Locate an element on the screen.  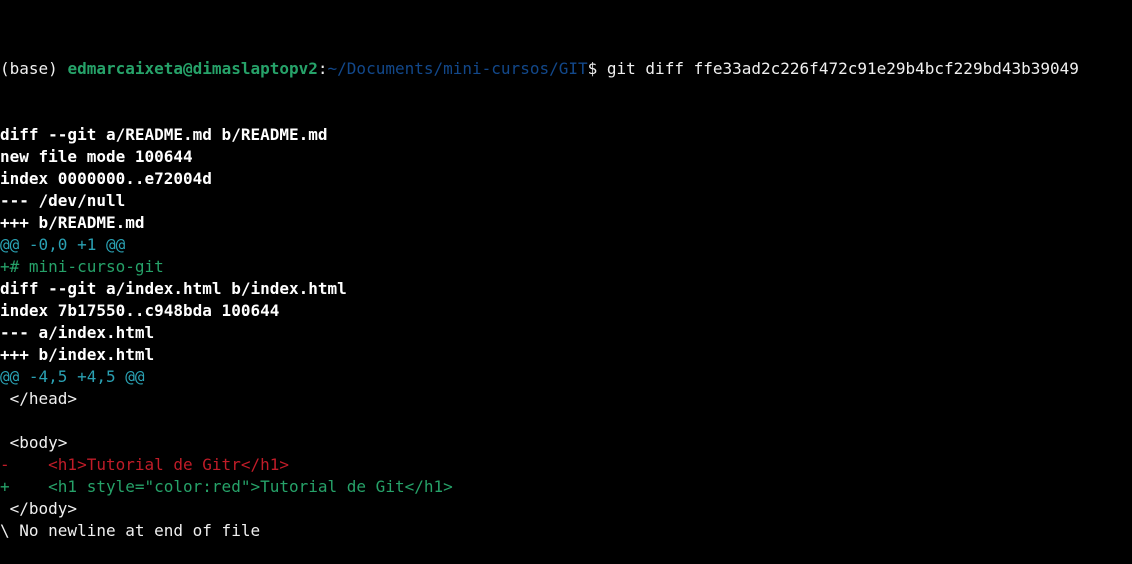
diff-line-add: +# mini-curso-git is located at coordinates (82, 266).